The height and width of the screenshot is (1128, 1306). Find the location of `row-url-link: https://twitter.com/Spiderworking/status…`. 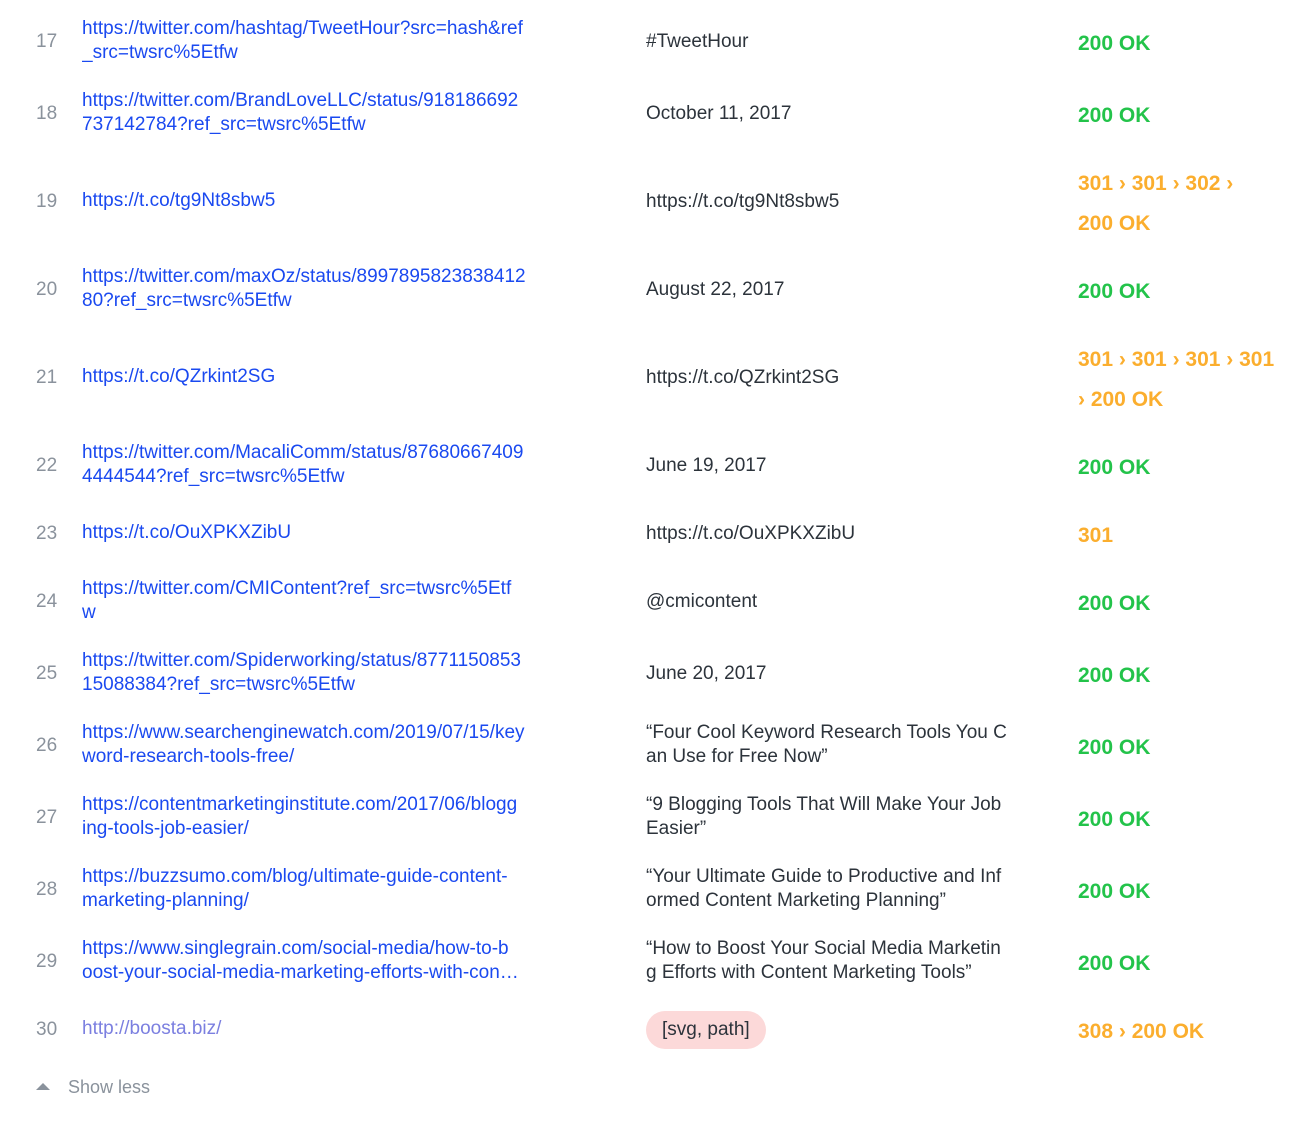

row-url-link: https://twitter.com/Spiderworking/status… is located at coordinates (336, 673).